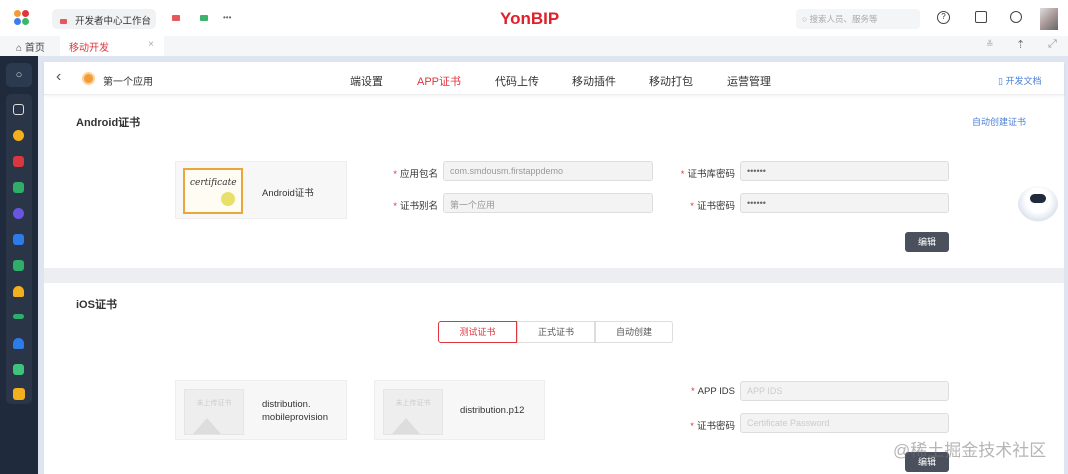  Describe the element at coordinates (18, 369) in the screenshot. I see `puzzle-icon` at that location.